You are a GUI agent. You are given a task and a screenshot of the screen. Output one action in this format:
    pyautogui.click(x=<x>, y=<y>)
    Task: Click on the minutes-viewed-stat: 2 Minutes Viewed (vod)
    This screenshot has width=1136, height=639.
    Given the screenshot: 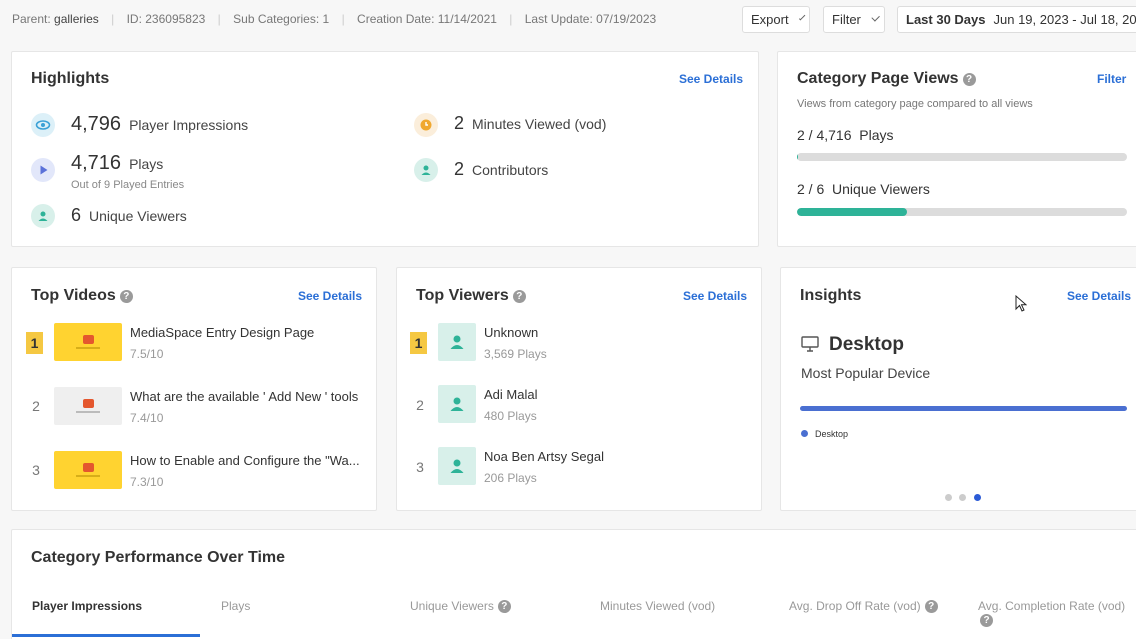 What is the action you would take?
    pyautogui.click(x=530, y=123)
    